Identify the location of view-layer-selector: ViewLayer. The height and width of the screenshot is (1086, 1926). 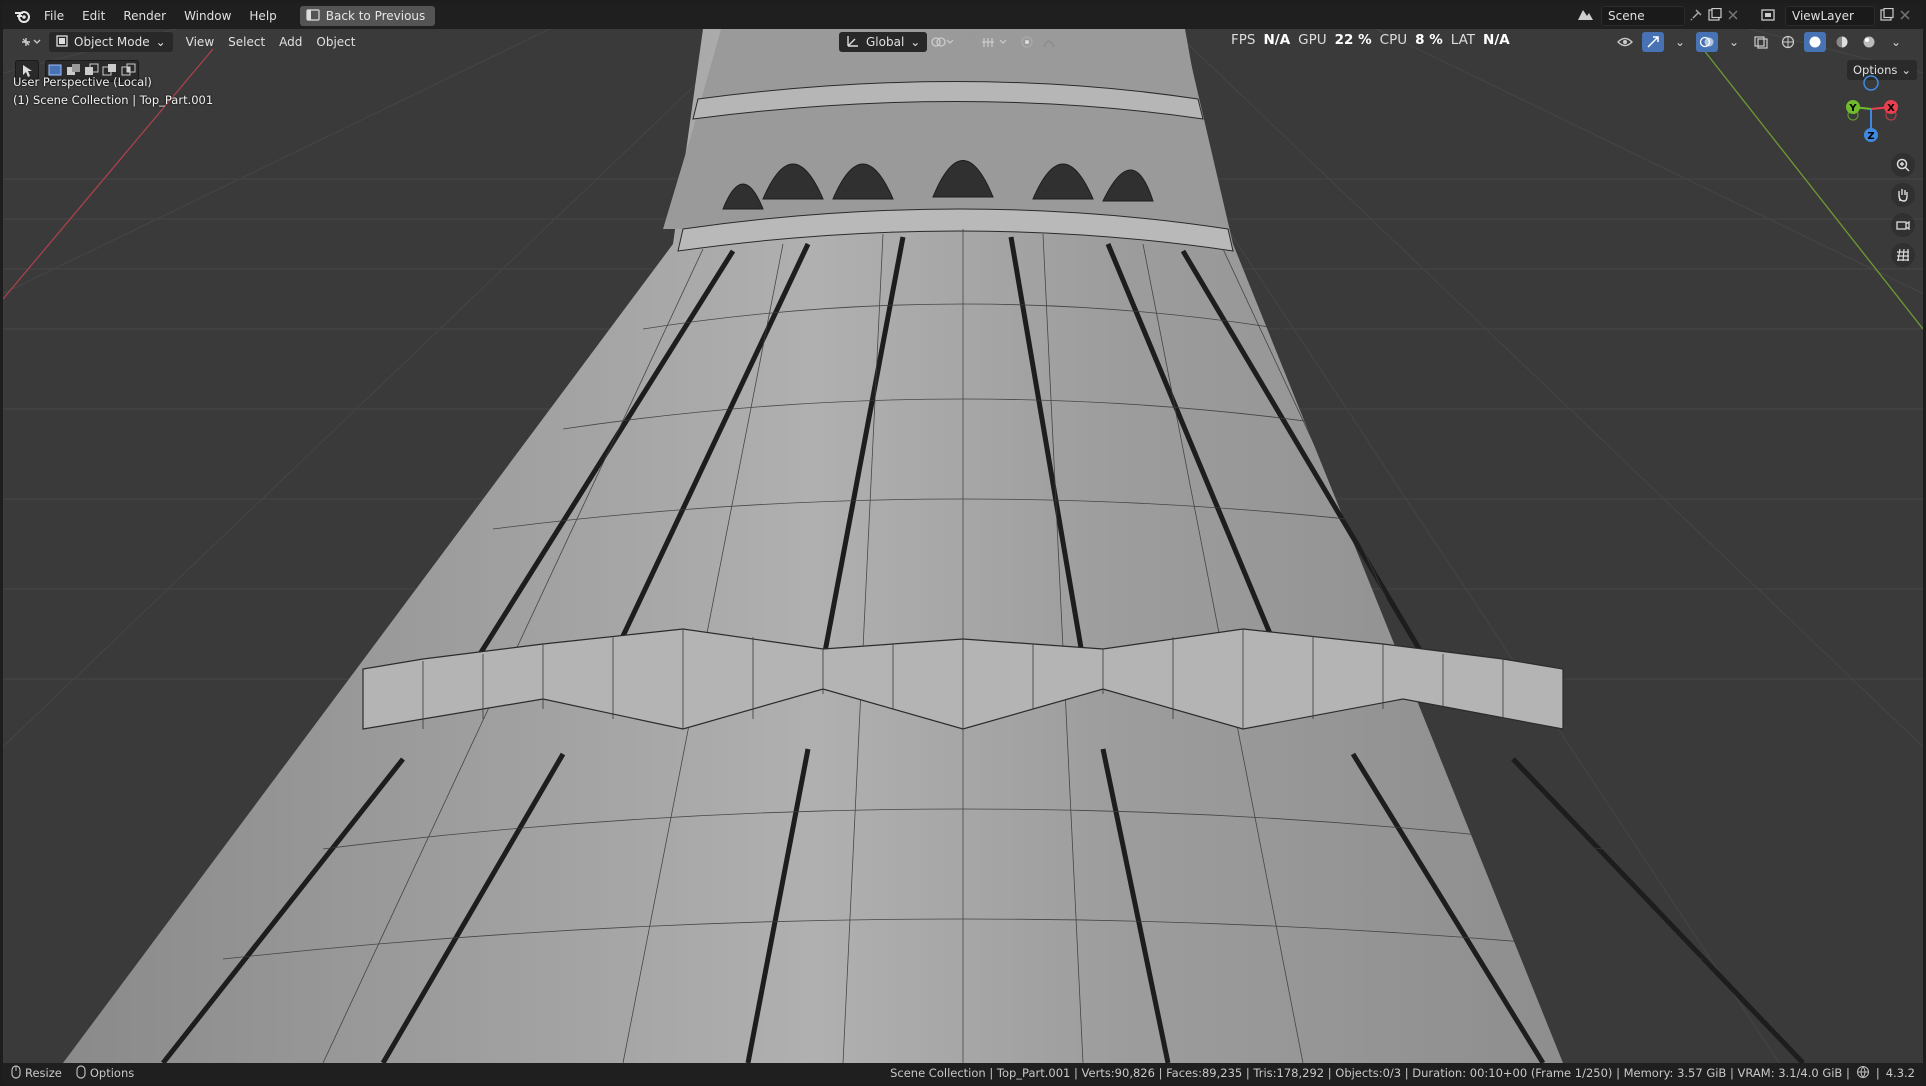
(1835, 16).